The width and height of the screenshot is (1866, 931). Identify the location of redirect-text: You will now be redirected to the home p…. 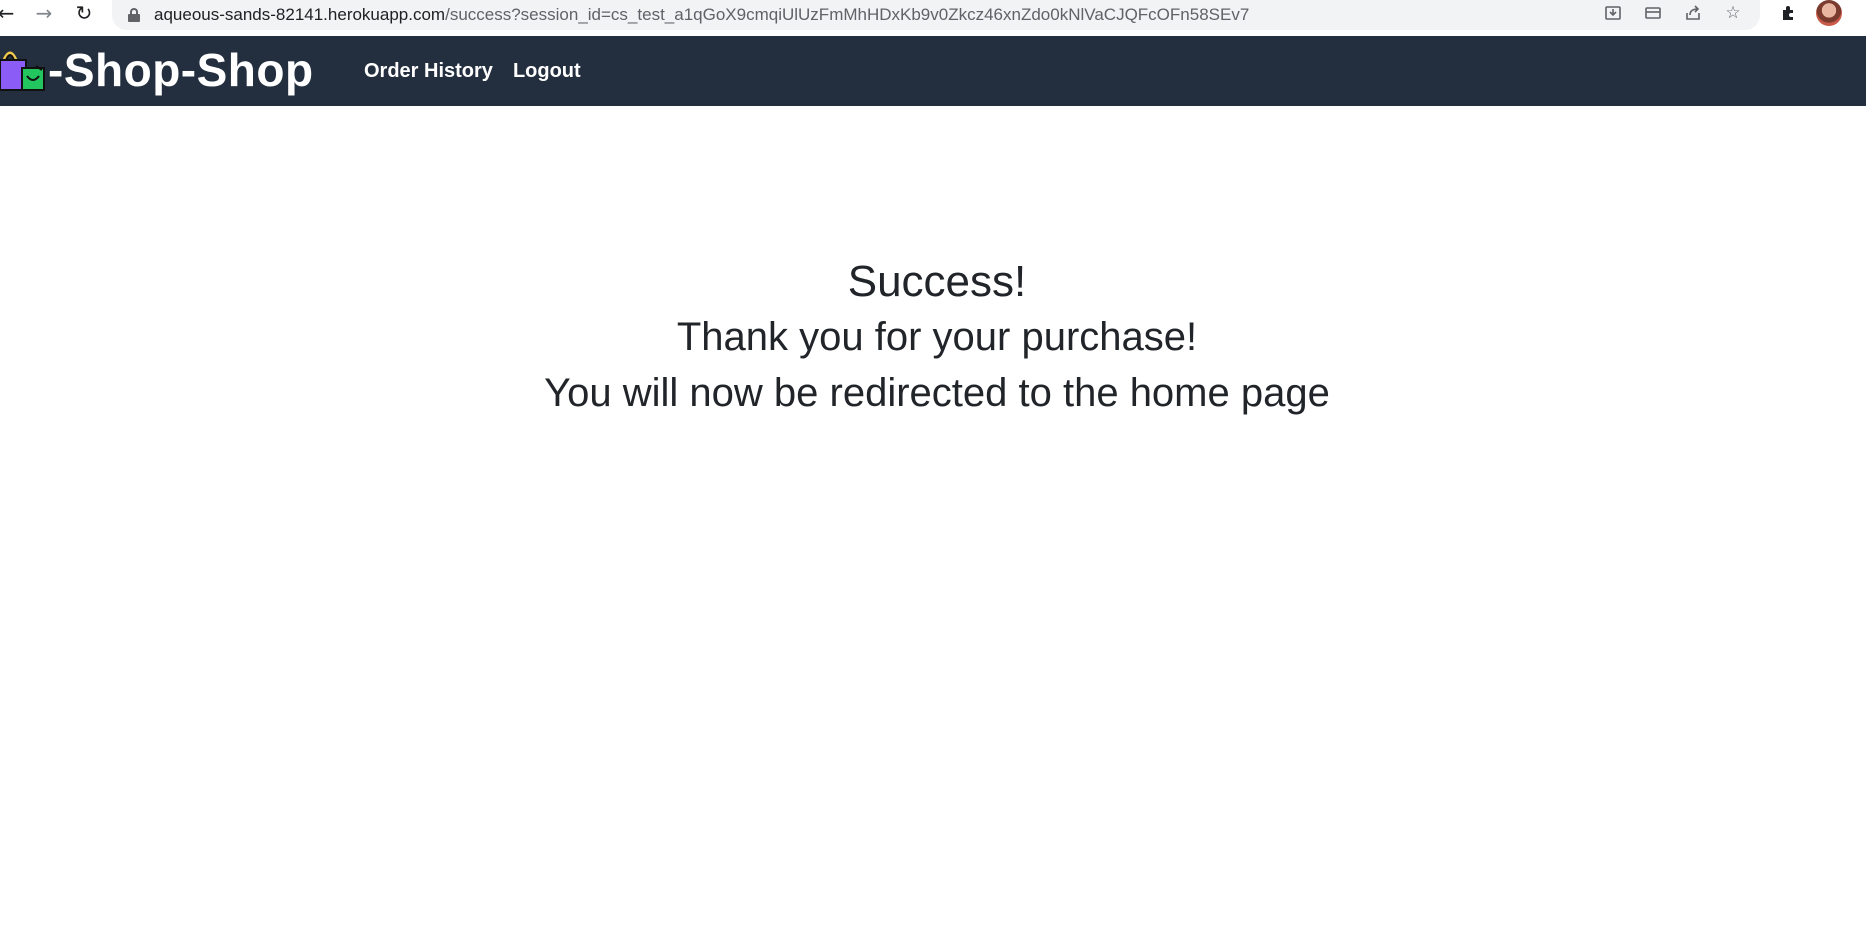
(937, 392).